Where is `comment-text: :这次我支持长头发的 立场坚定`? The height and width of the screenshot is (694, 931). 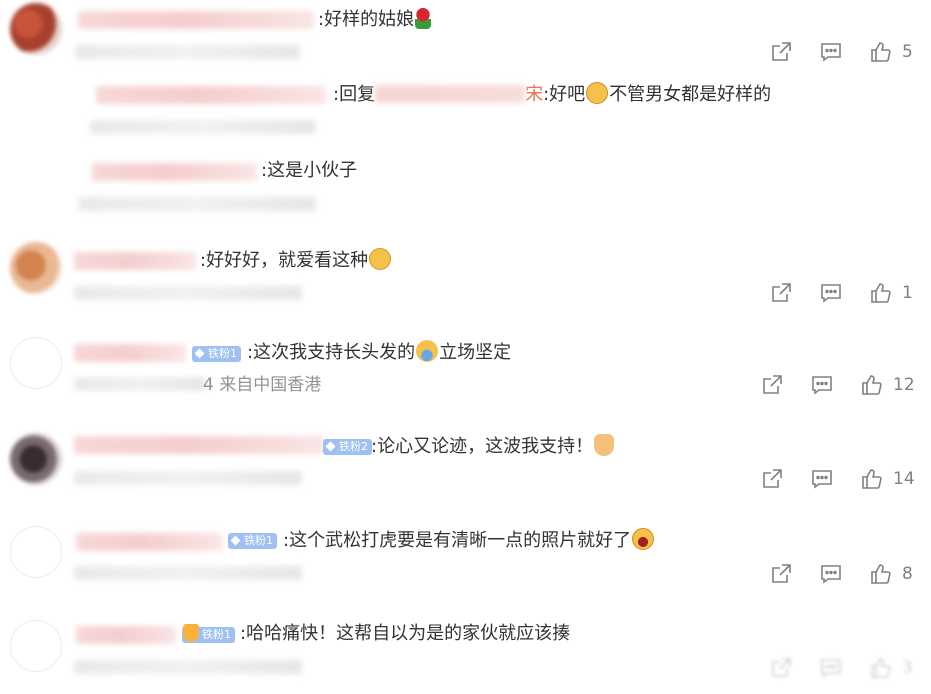
comment-text: :这次我支持长头发的 立场坚定 is located at coordinates (379, 351).